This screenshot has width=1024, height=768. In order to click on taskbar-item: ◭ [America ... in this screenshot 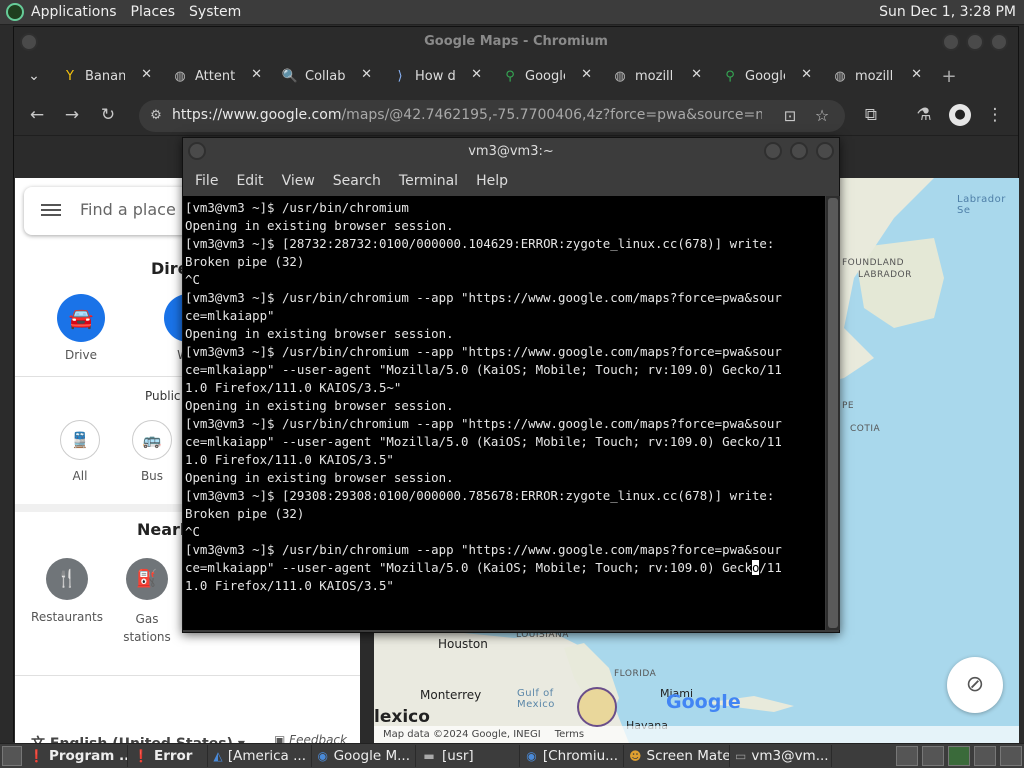, I will do `click(260, 756)`.